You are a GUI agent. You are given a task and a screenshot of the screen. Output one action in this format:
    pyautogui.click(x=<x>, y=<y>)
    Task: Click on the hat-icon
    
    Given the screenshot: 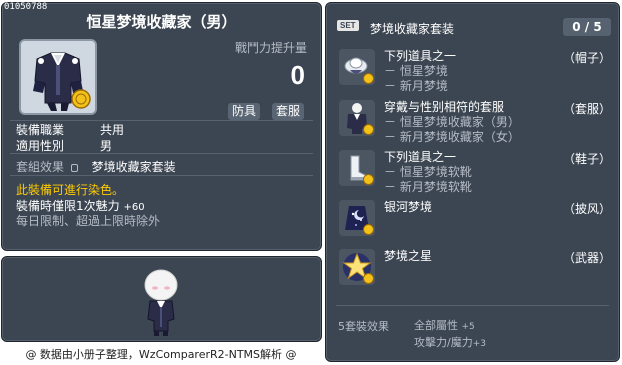 What is the action you would take?
    pyautogui.click(x=357, y=67)
    